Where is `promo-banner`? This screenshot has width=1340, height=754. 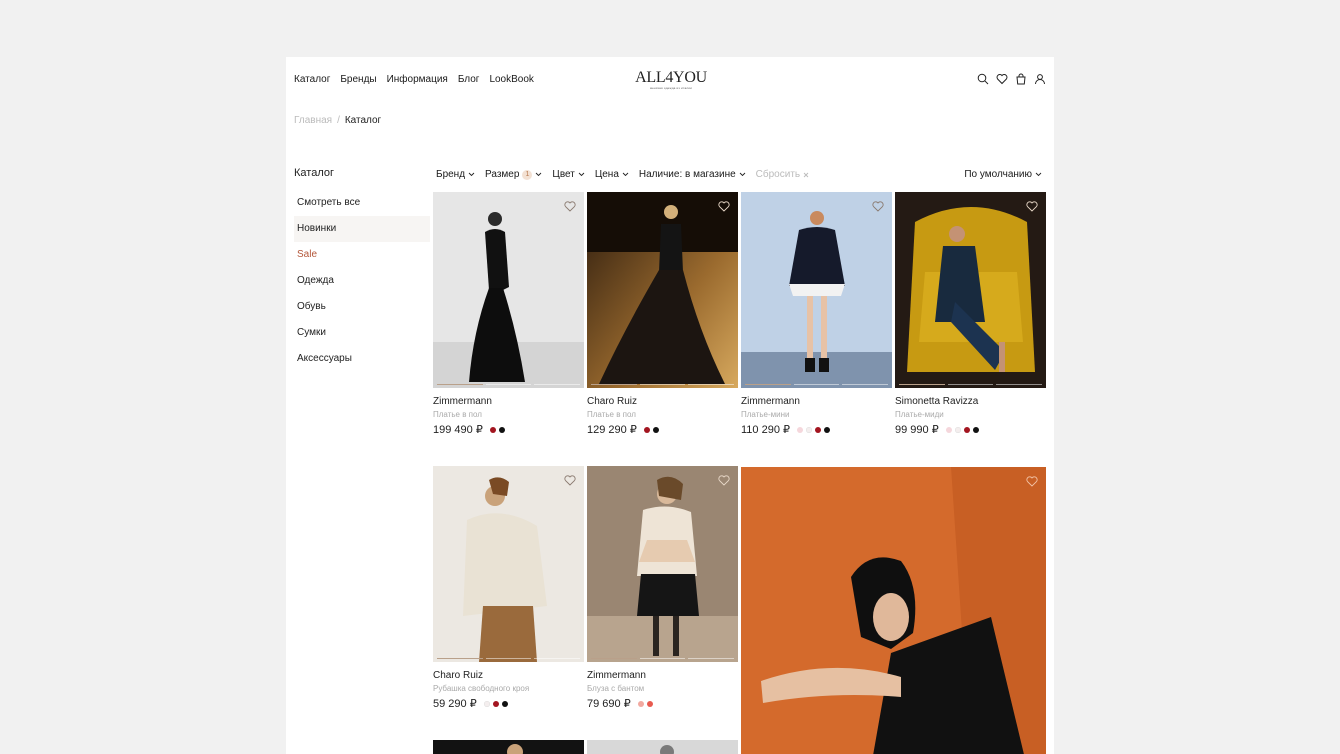 promo-banner is located at coordinates (893, 610).